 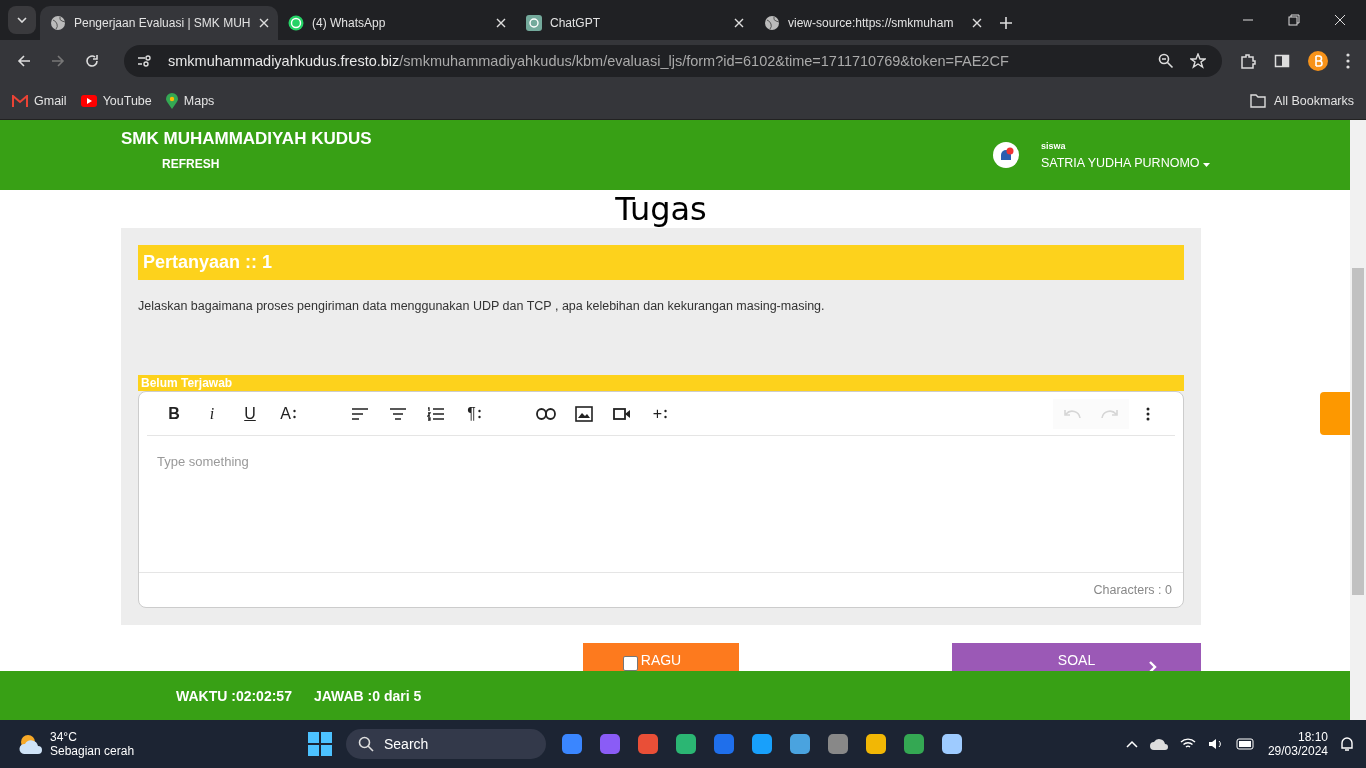 What do you see at coordinates (1131, 744) in the screenshot?
I see `chevron-up-icon` at bounding box center [1131, 744].